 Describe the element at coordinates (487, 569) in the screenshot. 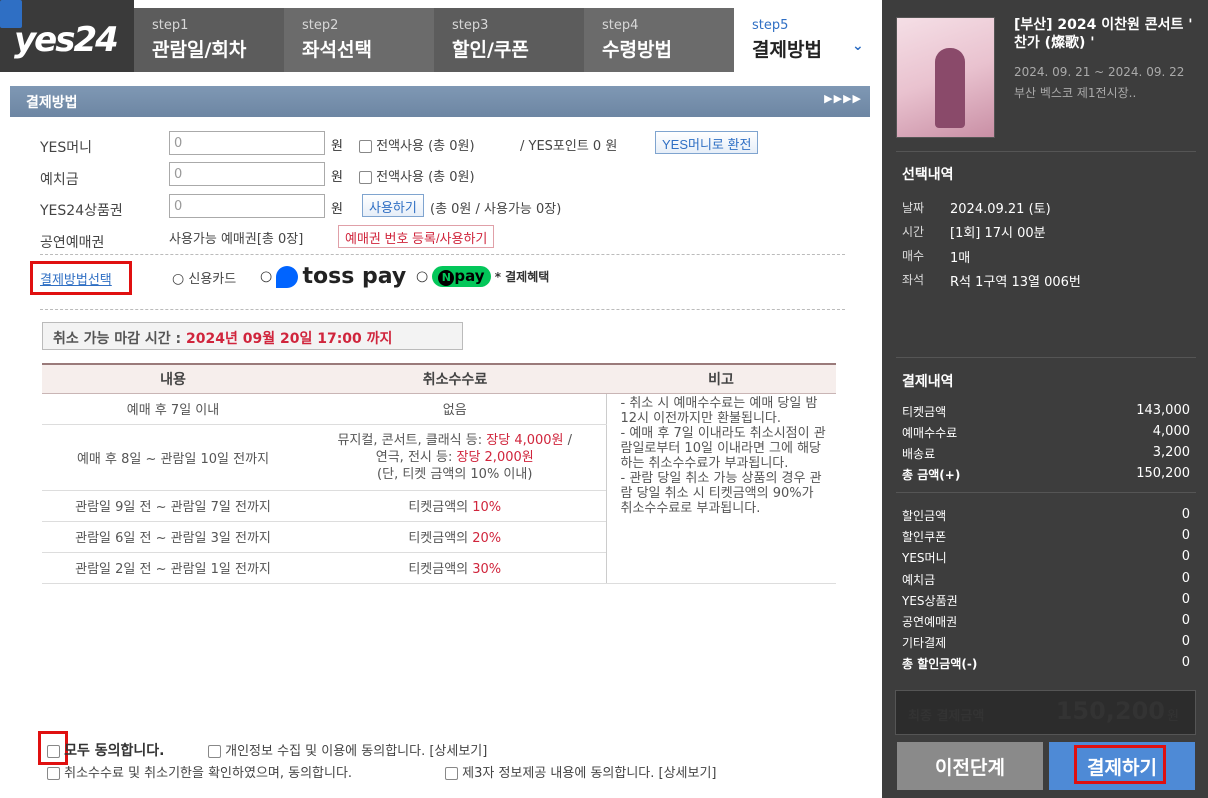

I see `fee-percent: 30%` at that location.